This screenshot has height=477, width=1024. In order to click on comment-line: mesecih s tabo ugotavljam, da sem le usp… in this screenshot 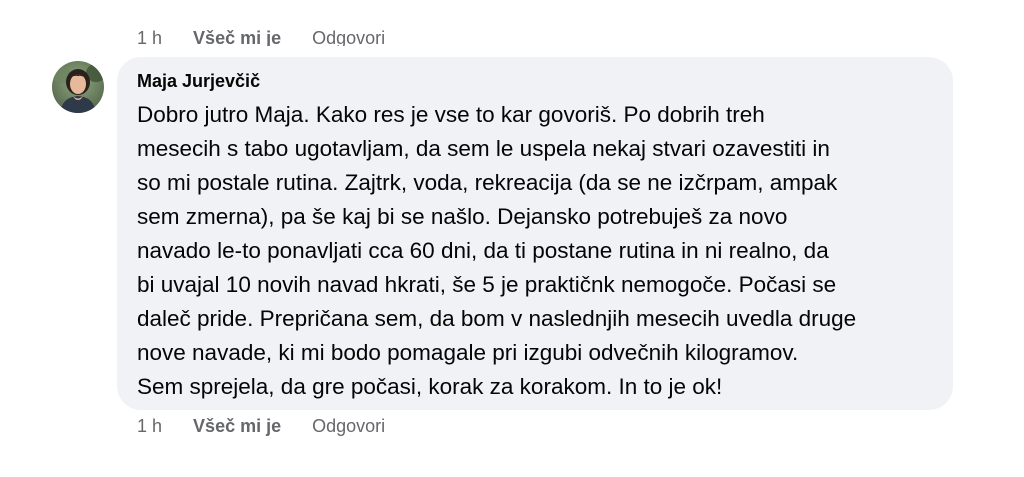, I will do `click(483, 148)`.